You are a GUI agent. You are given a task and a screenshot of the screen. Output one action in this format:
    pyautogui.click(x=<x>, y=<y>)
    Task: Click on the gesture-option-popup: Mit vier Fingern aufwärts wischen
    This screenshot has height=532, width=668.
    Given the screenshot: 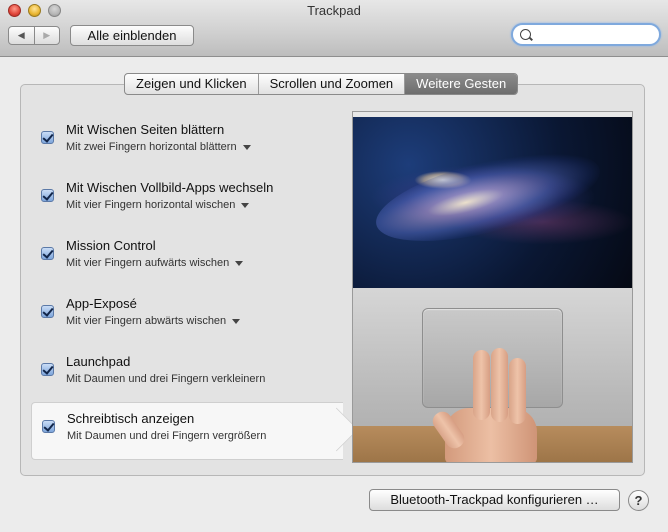 What is the action you would take?
    pyautogui.click(x=155, y=263)
    